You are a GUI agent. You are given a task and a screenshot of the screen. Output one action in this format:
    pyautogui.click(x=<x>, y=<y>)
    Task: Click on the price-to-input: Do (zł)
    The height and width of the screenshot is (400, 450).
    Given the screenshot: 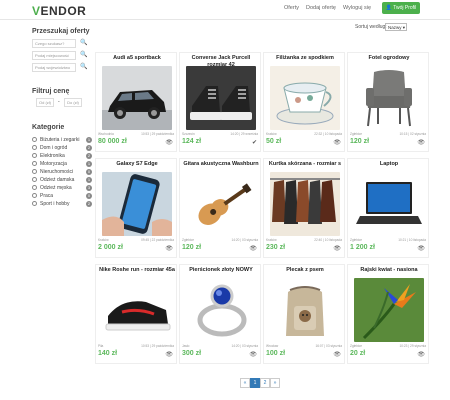 What is the action you would take?
    pyautogui.click(x=73, y=102)
    